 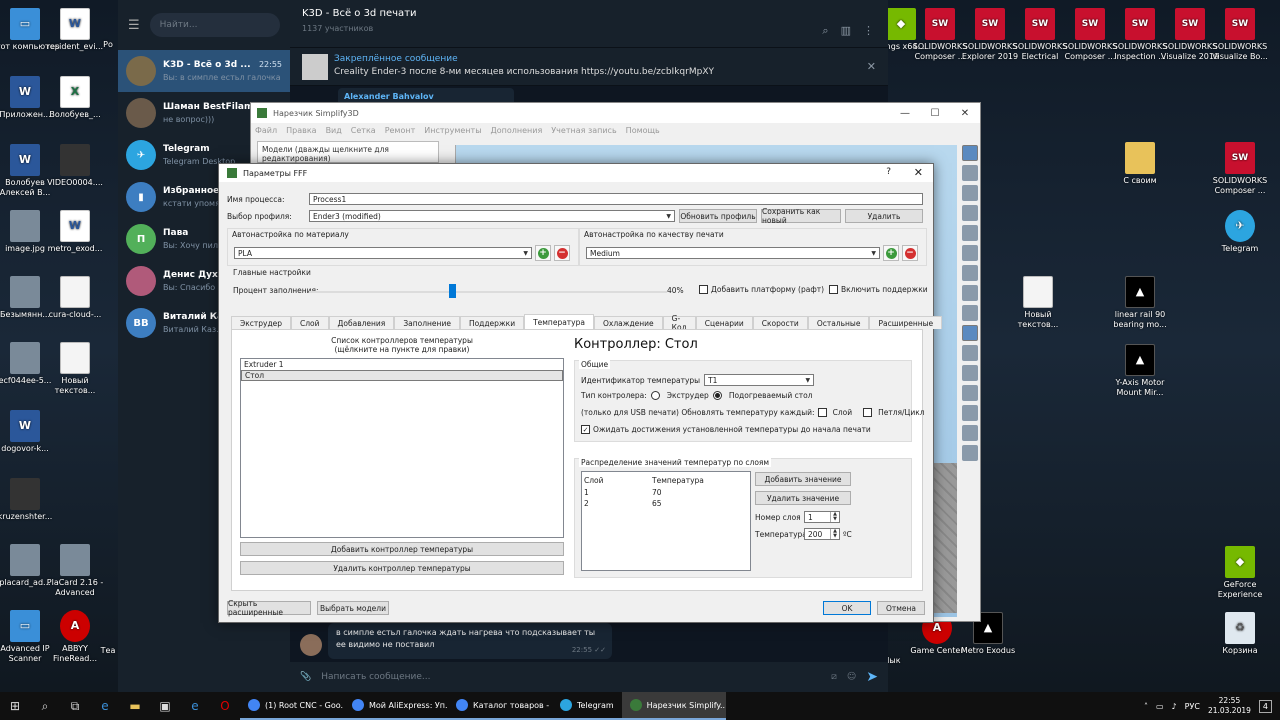 What do you see at coordinates (361, 322) in the screenshot?
I see `tab-2: Добавления` at bounding box center [361, 322].